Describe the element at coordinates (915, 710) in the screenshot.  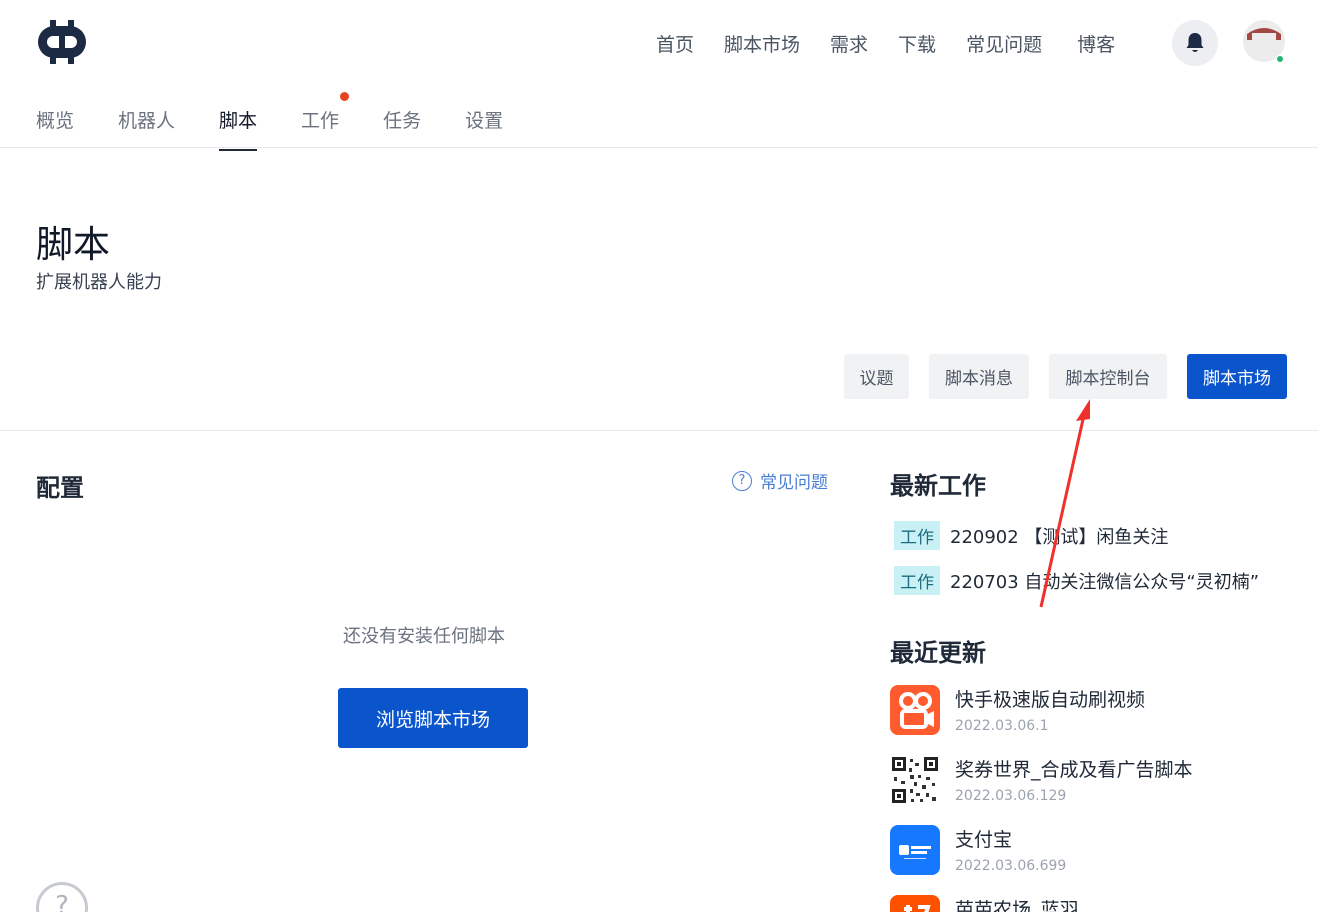
I see `kuaishou-icon` at that location.